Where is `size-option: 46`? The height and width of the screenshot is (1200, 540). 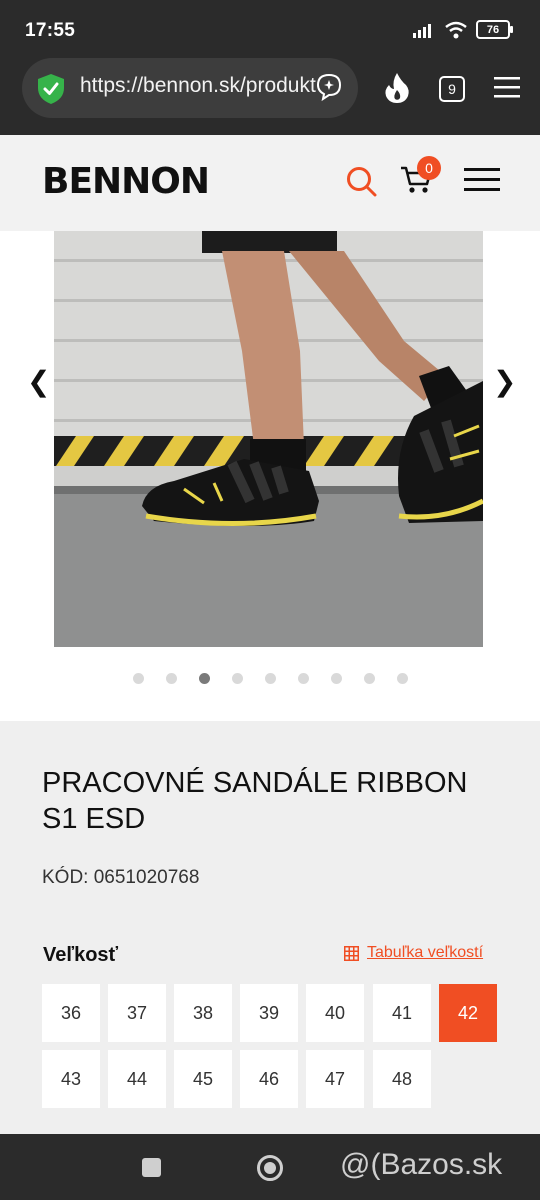 size-option: 46 is located at coordinates (269, 1079).